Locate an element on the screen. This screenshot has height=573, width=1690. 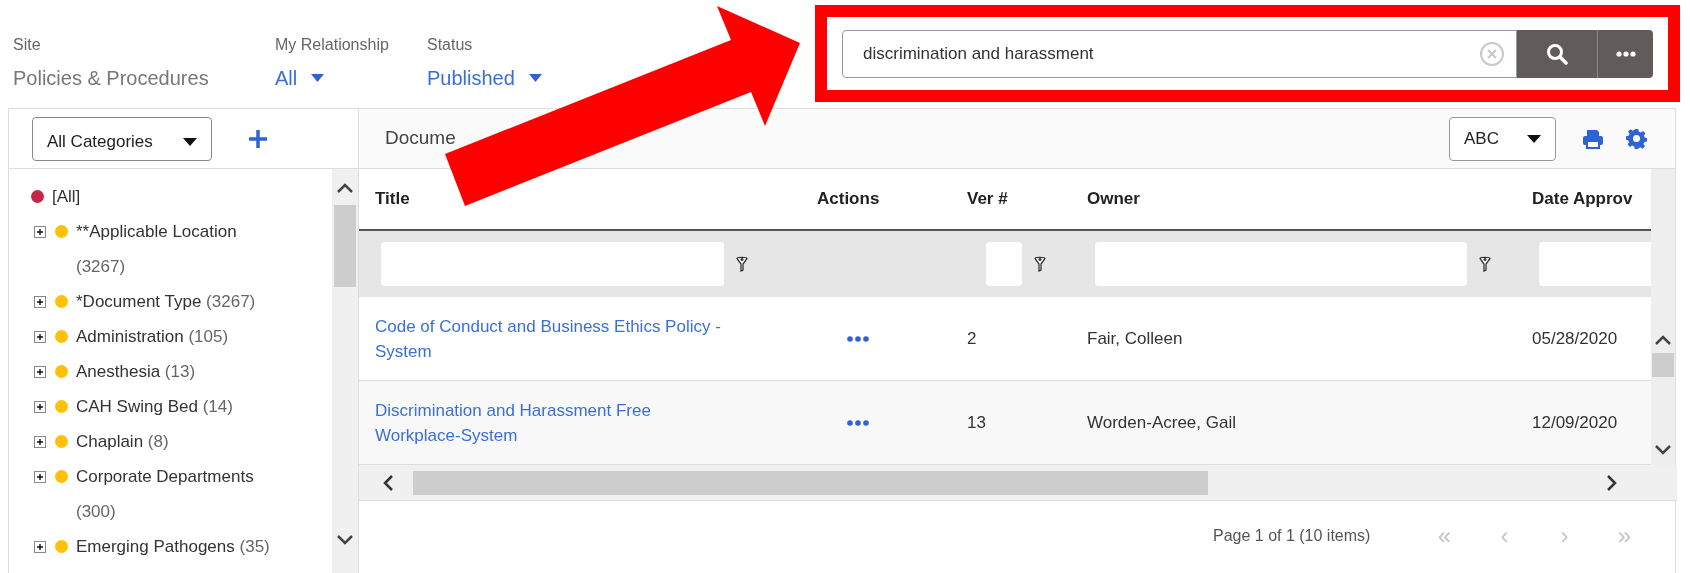
tree-item: **Applicable Location (3267) is located at coordinates (182, 249).